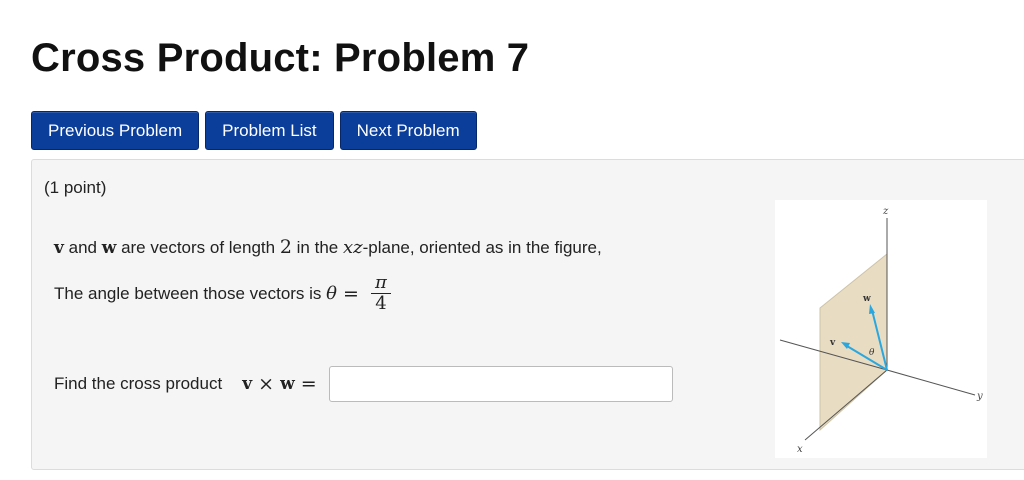 This screenshot has width=1024, height=480. Describe the element at coordinates (931, 382) in the screenshot. I see `y-axis` at that location.